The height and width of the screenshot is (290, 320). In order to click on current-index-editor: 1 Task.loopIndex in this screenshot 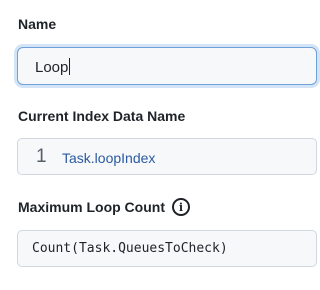, I will do `click(167, 156)`.